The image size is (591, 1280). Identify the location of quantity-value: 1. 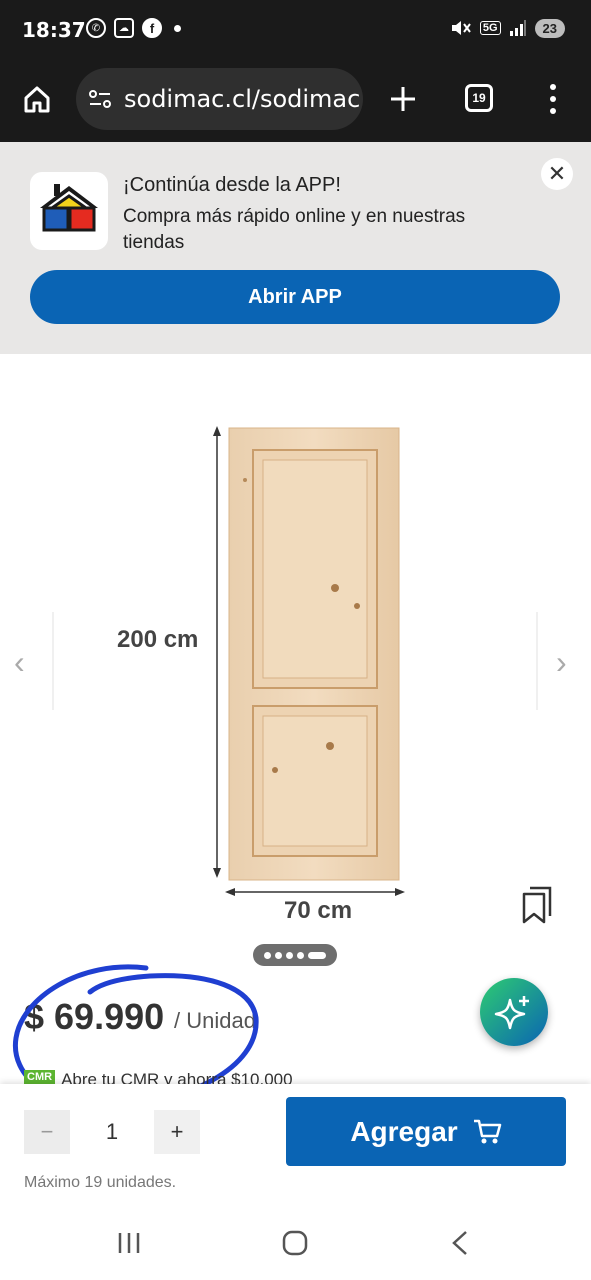
(112, 1132).